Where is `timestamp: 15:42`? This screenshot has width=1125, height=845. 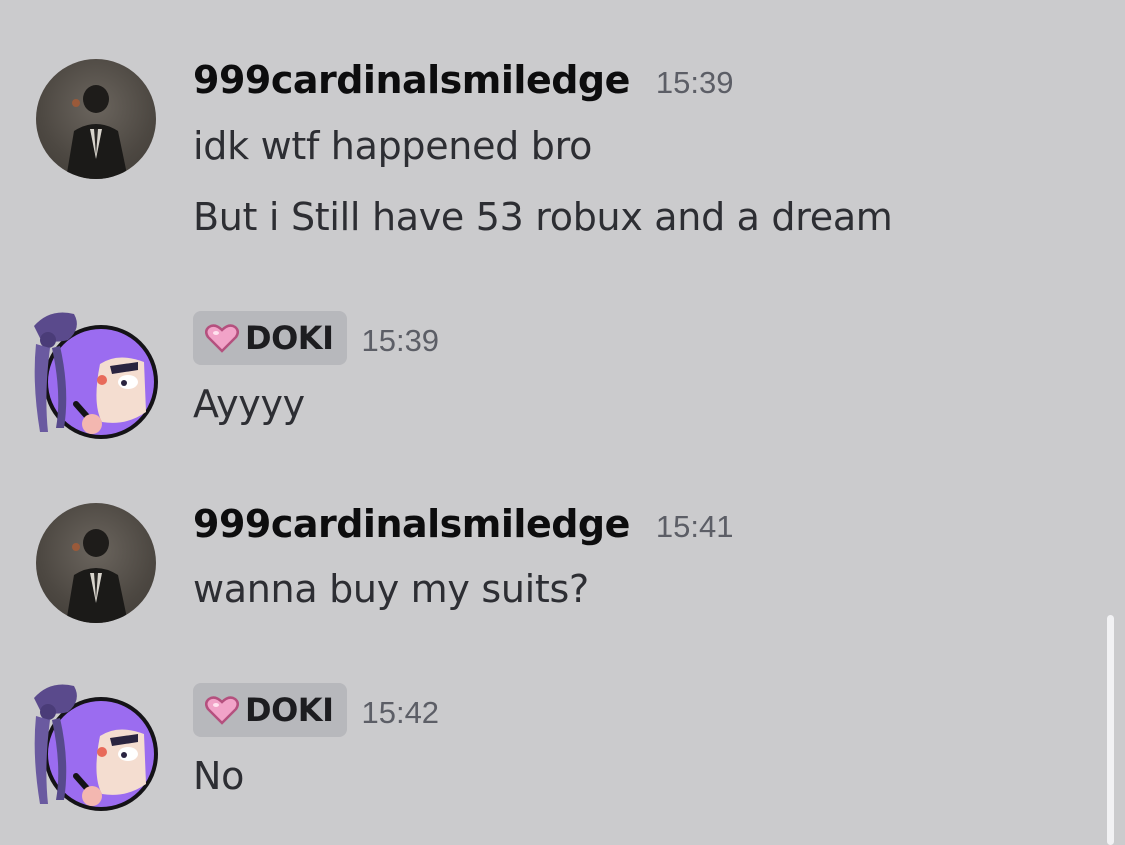
timestamp: 15:42 is located at coordinates (400, 712).